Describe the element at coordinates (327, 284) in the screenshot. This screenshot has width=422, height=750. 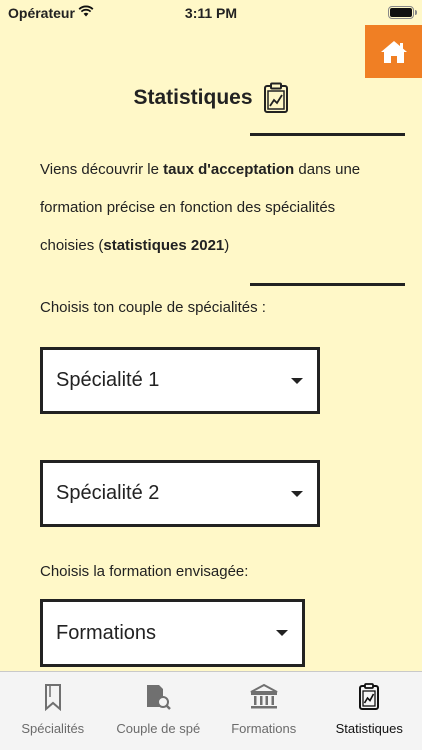
I see `divider-middle` at that location.